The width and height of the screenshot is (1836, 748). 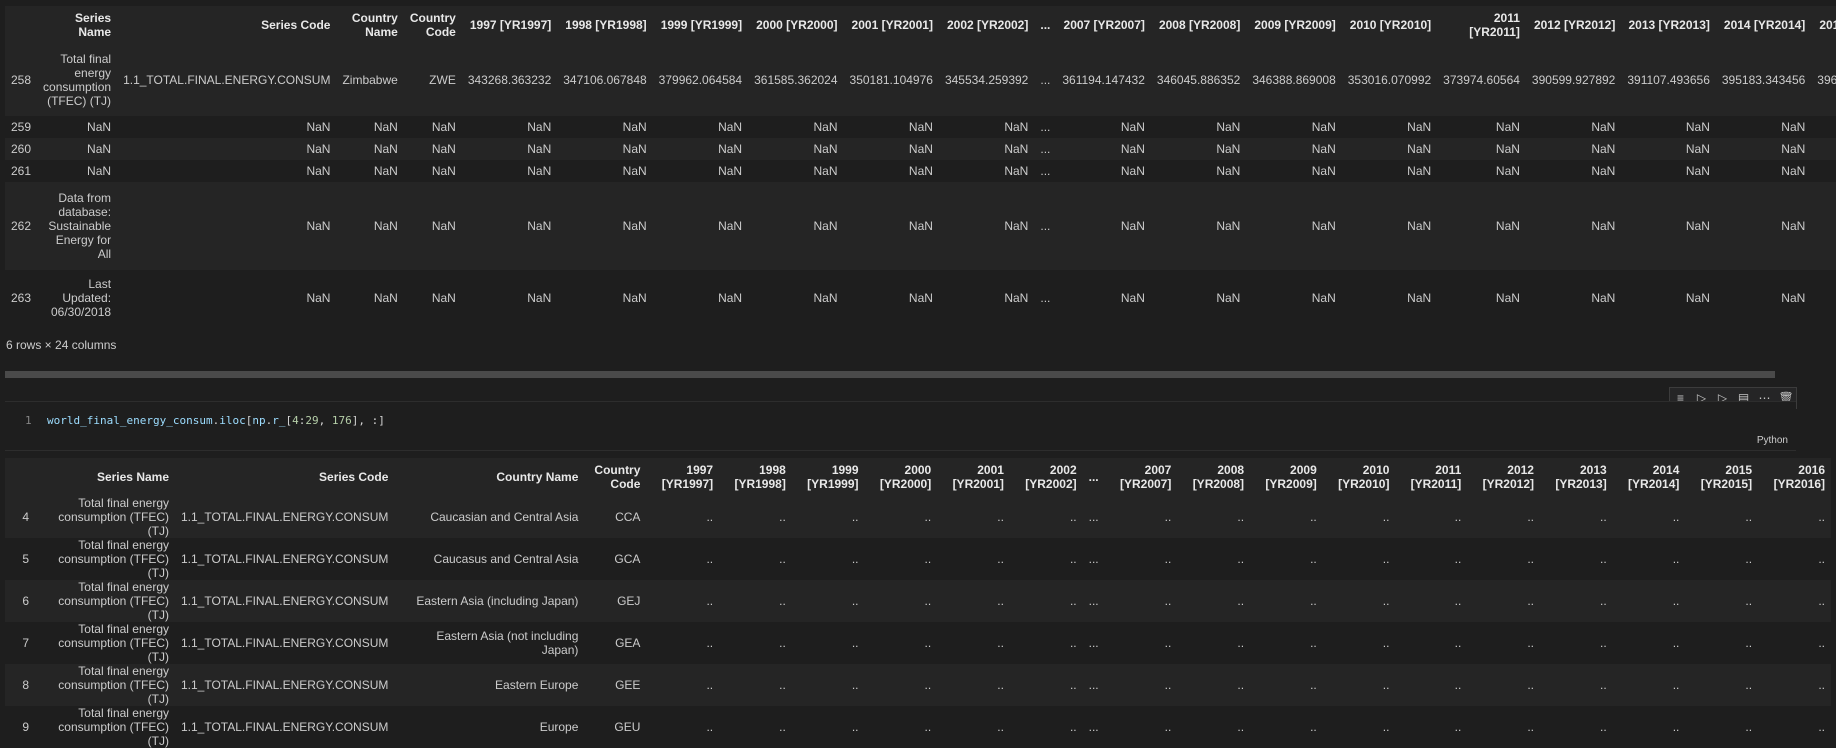 I want to click on column-header: 1997 [YR1997], so click(x=687, y=477).